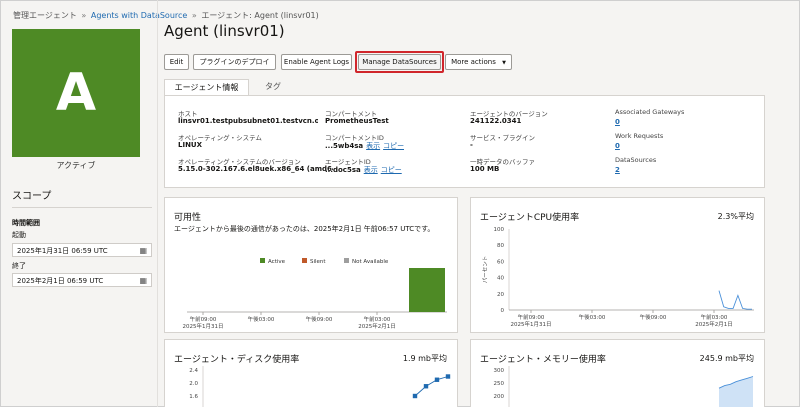 The height and width of the screenshot is (407, 800). Describe the element at coordinates (496, 121) in the screenshot. I see `agent-version-value: 241122.0341` at that location.